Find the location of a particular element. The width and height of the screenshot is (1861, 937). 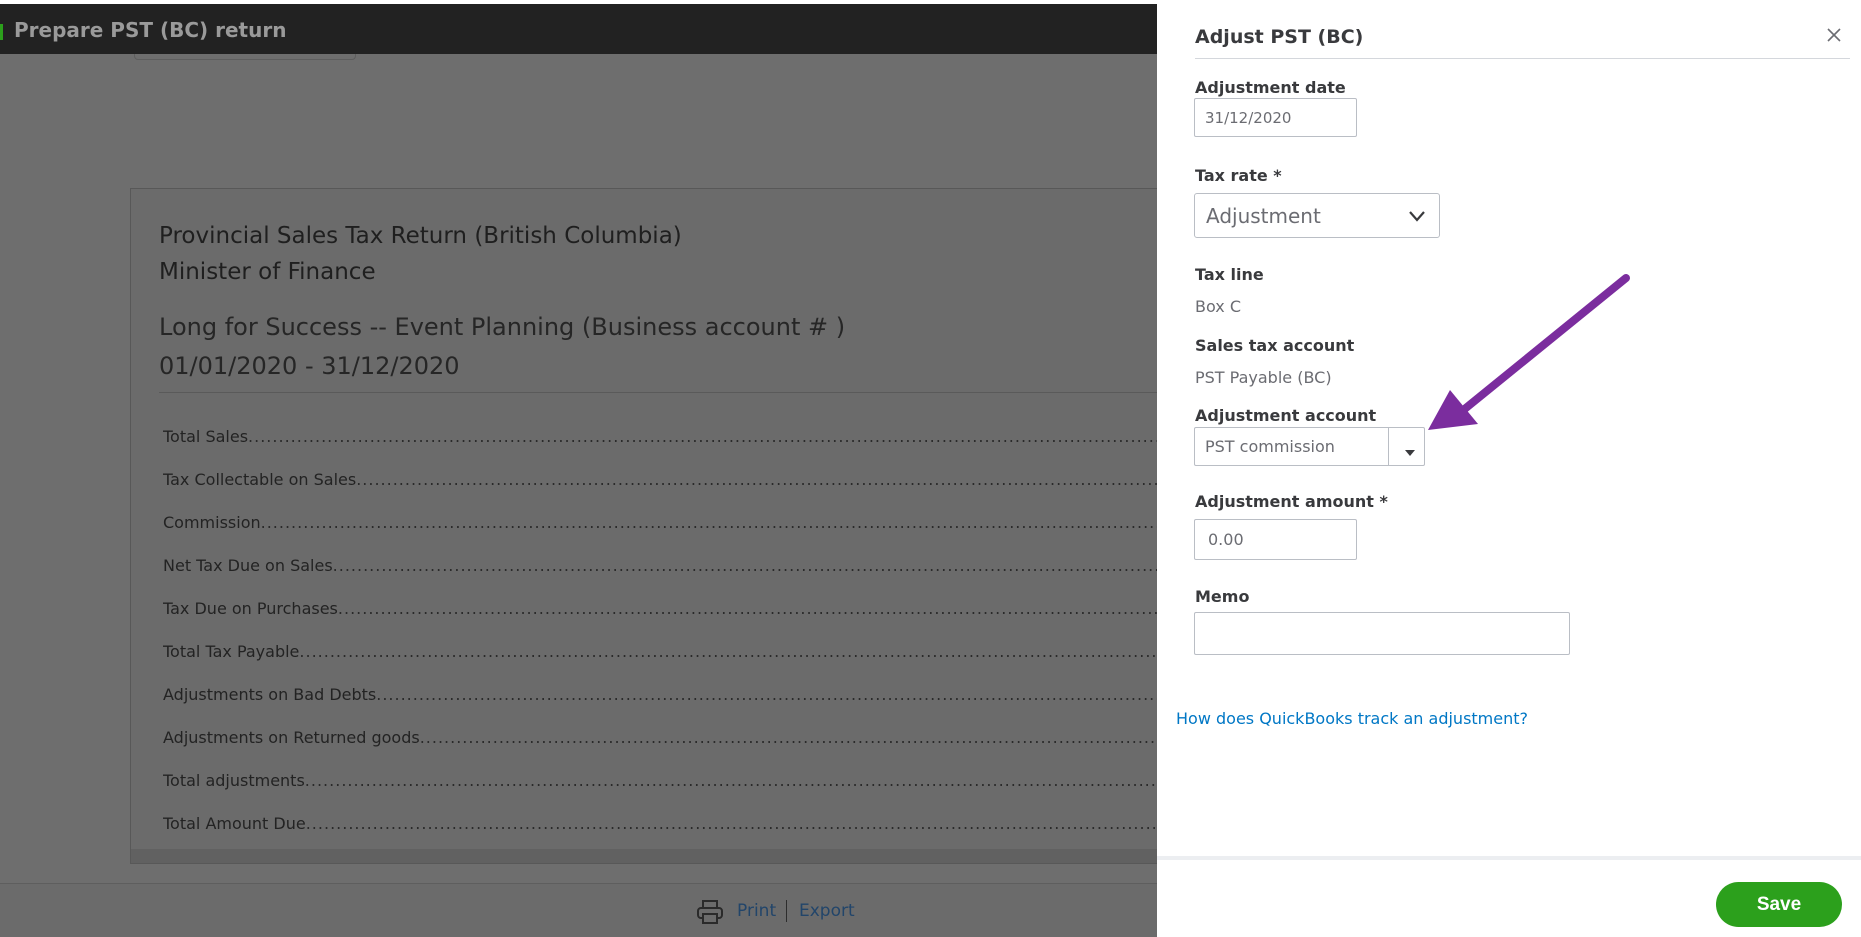

adjustment-amount-field: 0.00 is located at coordinates (1275, 539).